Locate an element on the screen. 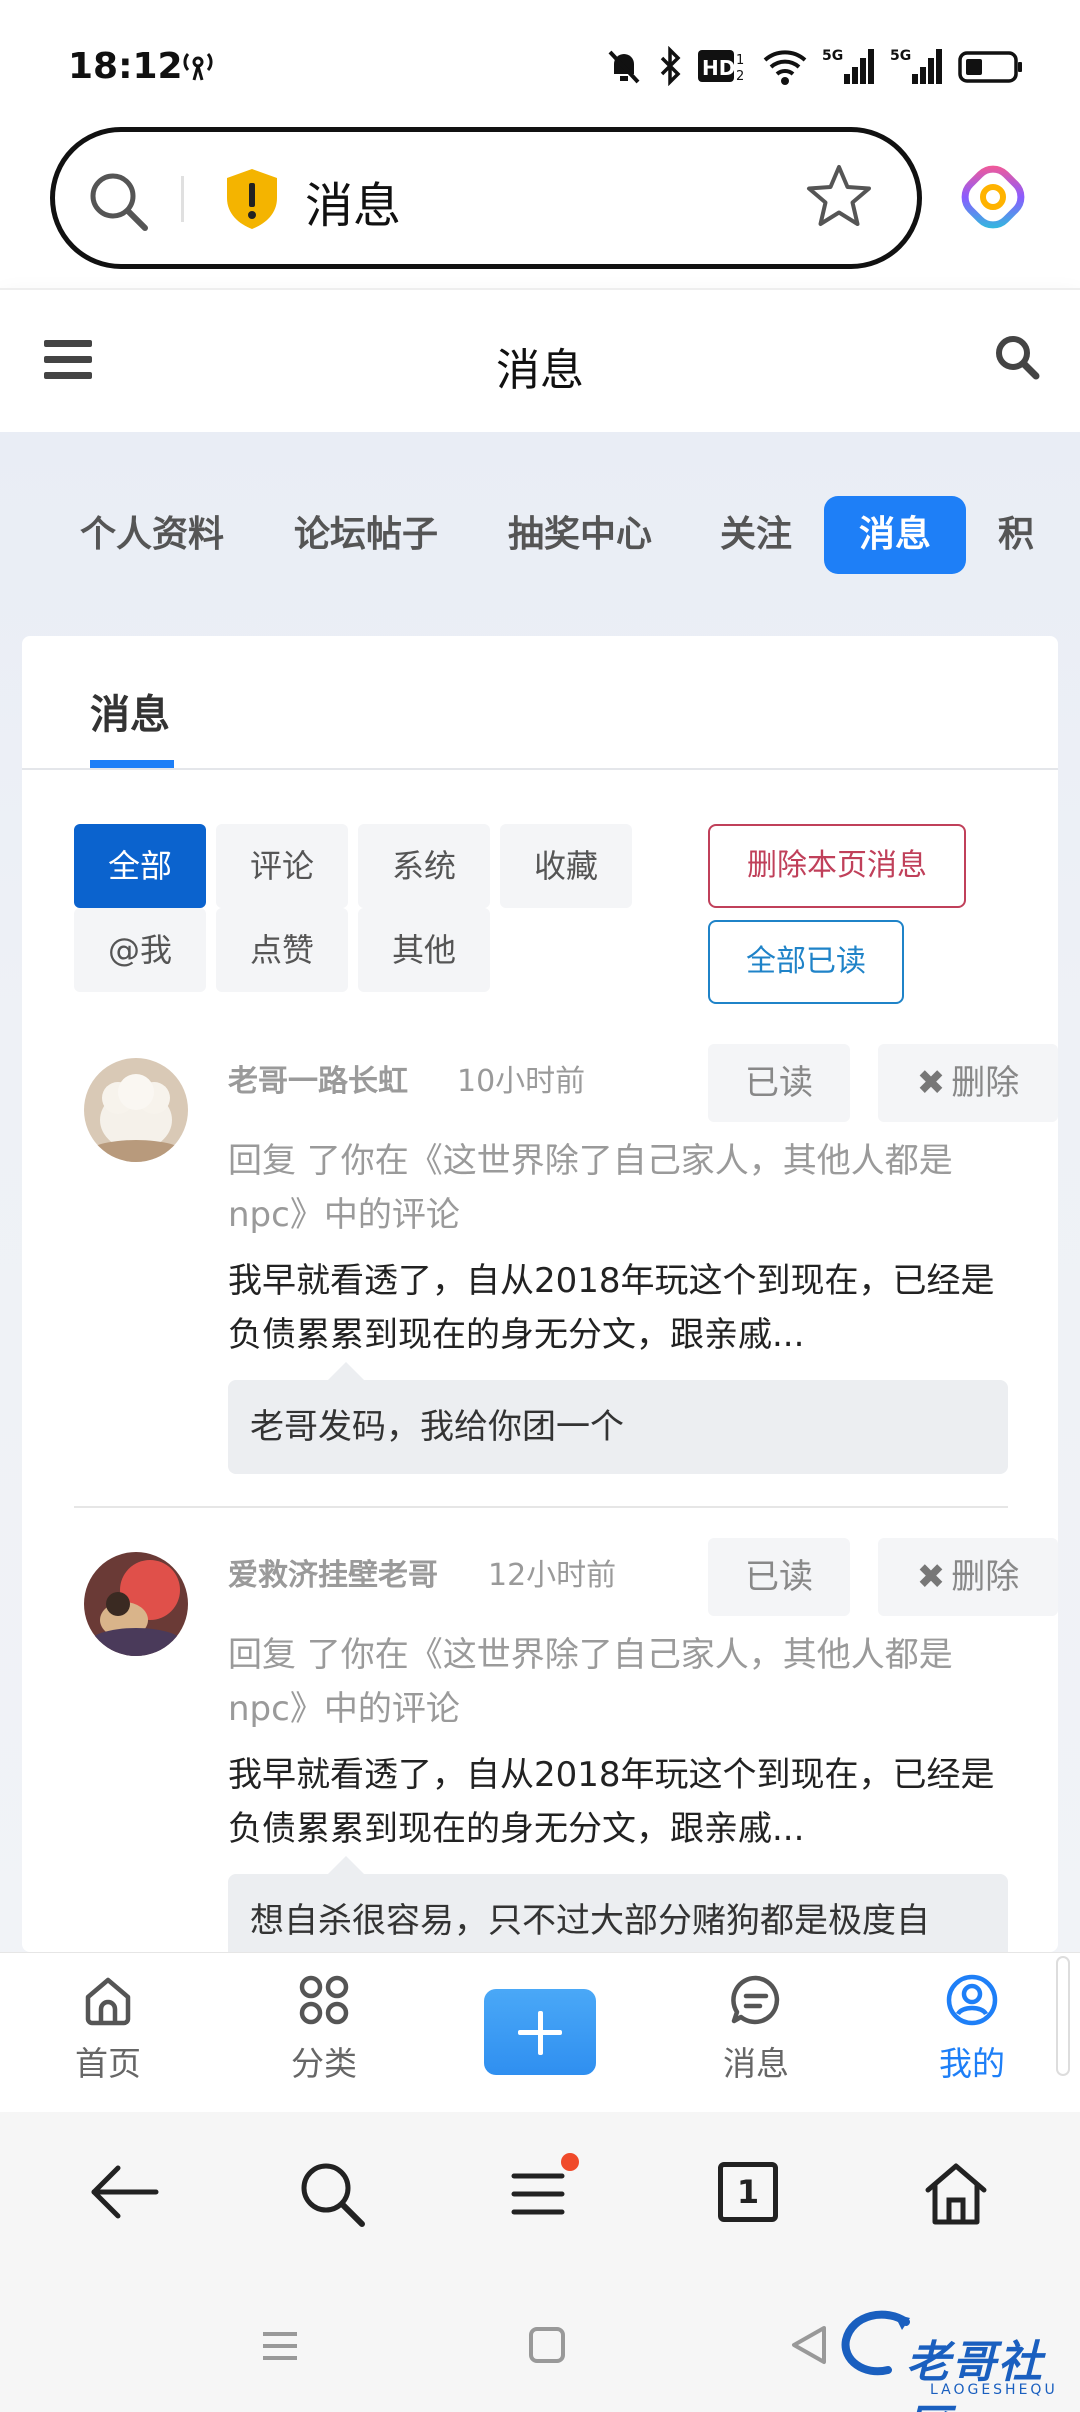 The width and height of the screenshot is (1080, 2412). browser-url-area: 消息 is located at coordinates (540, 199).